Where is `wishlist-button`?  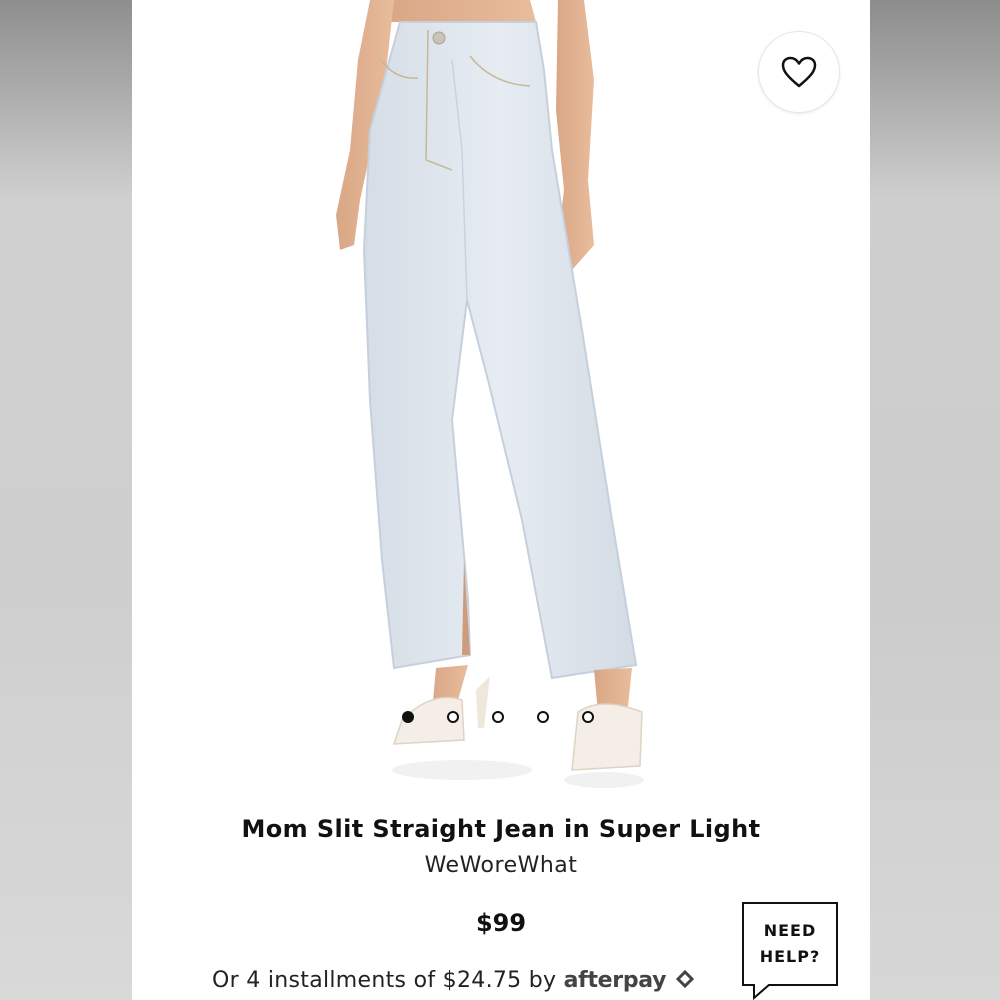
wishlist-button is located at coordinates (799, 72).